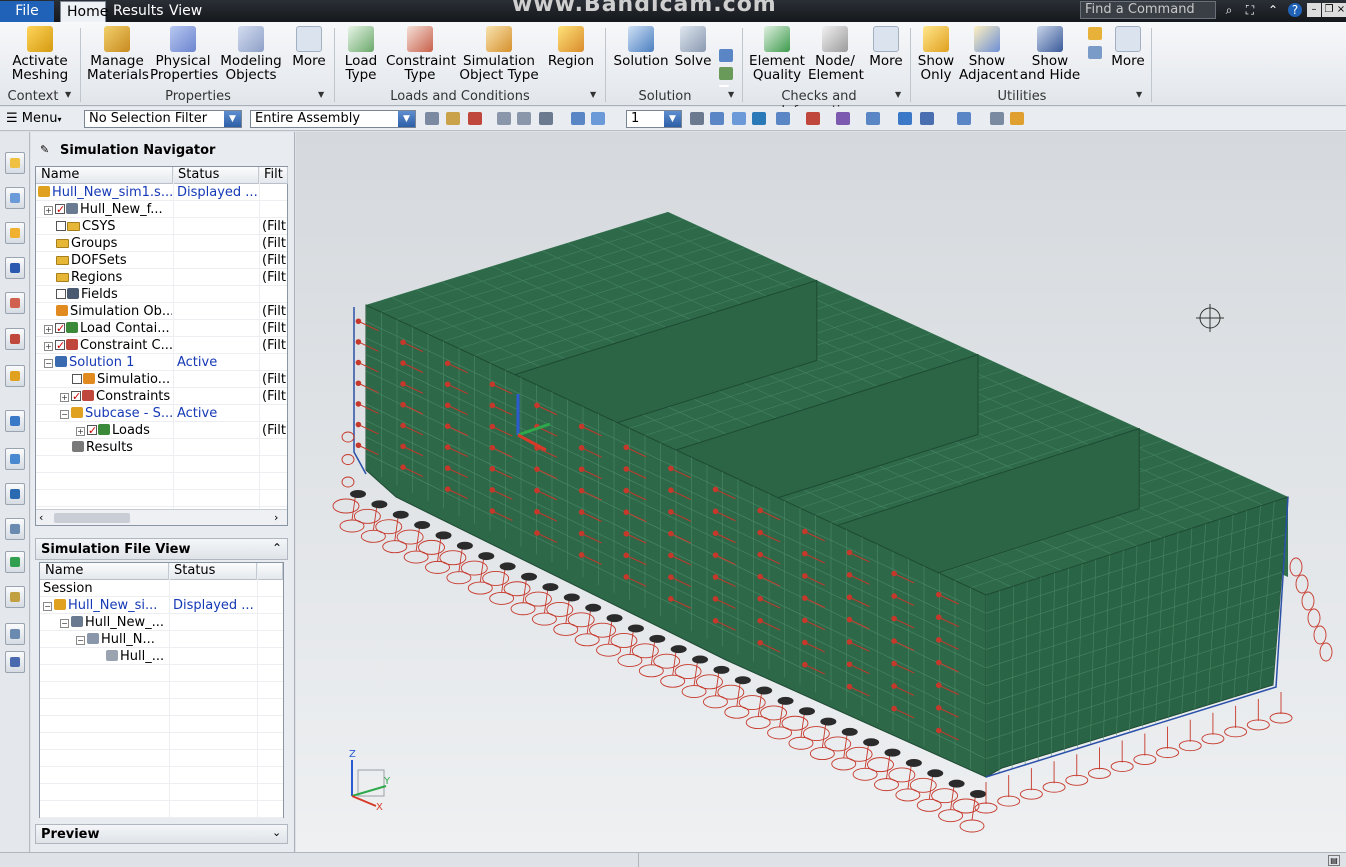 The height and width of the screenshot is (867, 1346). I want to click on activate-meshing-button: Activate Meshing, so click(40, 54).